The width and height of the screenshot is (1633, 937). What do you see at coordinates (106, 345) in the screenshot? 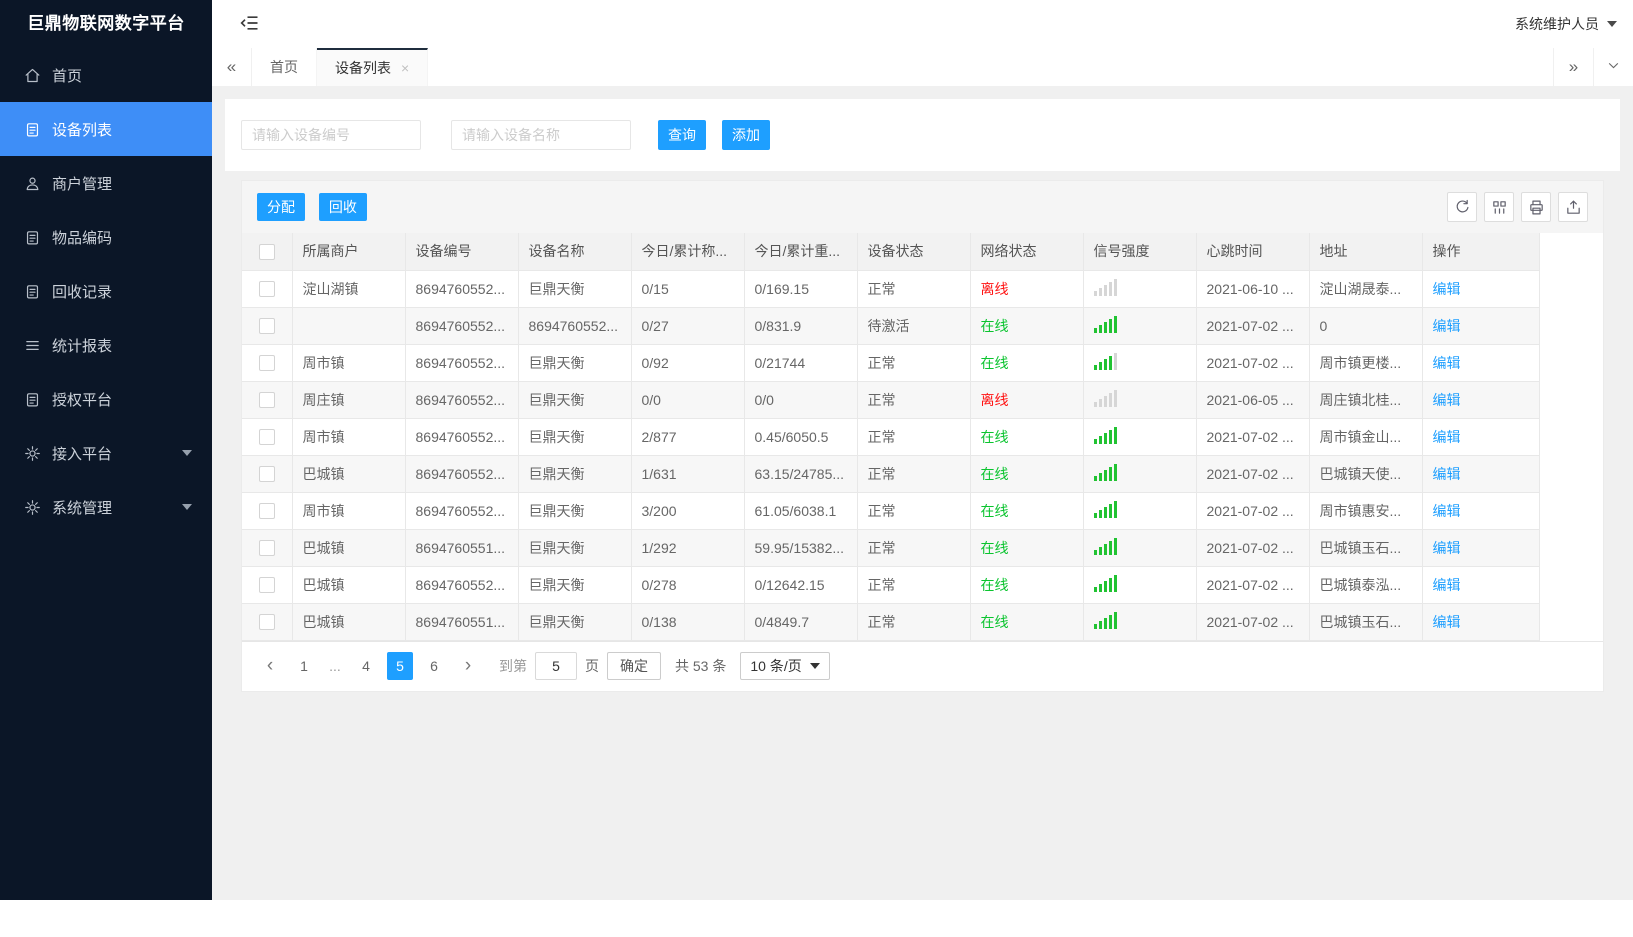
I see `sidebar-item-statistics-report: 统计报表` at bounding box center [106, 345].